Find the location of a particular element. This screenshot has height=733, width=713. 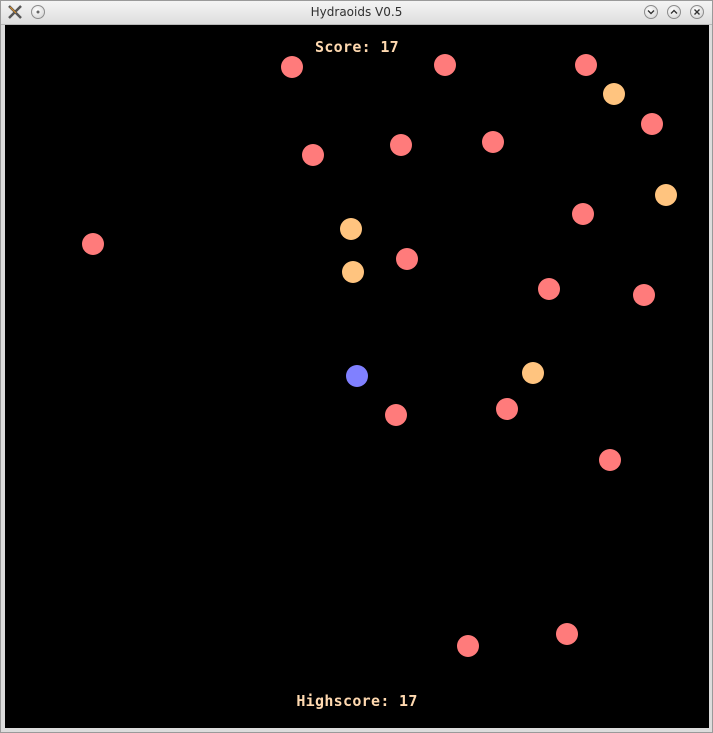

minimize-button is located at coordinates (651, 12).